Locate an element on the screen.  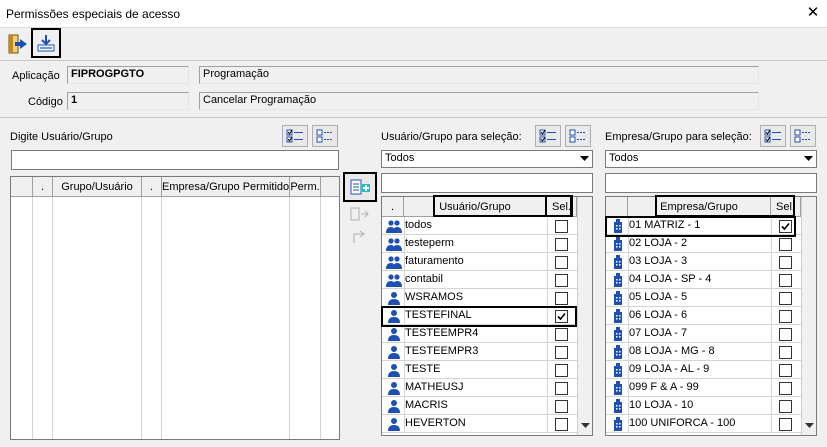
group-icon is located at coordinates (394, 280).